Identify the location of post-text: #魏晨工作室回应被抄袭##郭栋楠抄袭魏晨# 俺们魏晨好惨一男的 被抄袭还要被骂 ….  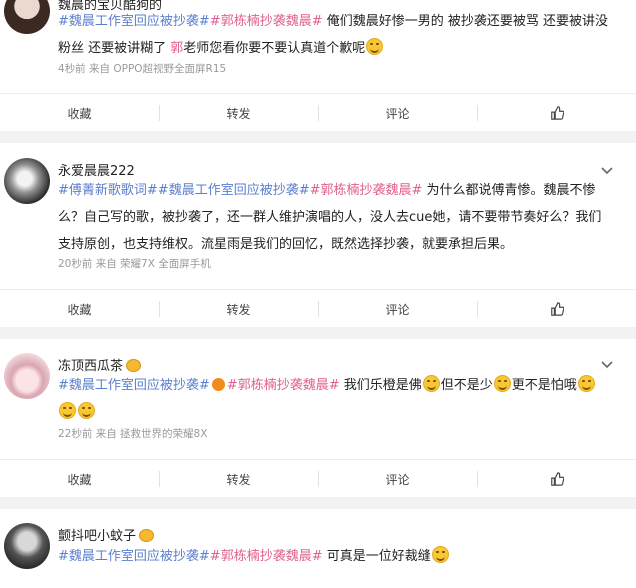
(333, 35).